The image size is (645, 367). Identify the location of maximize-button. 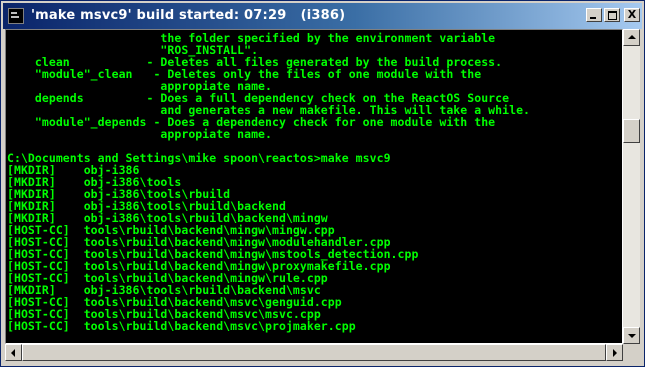
(612, 15).